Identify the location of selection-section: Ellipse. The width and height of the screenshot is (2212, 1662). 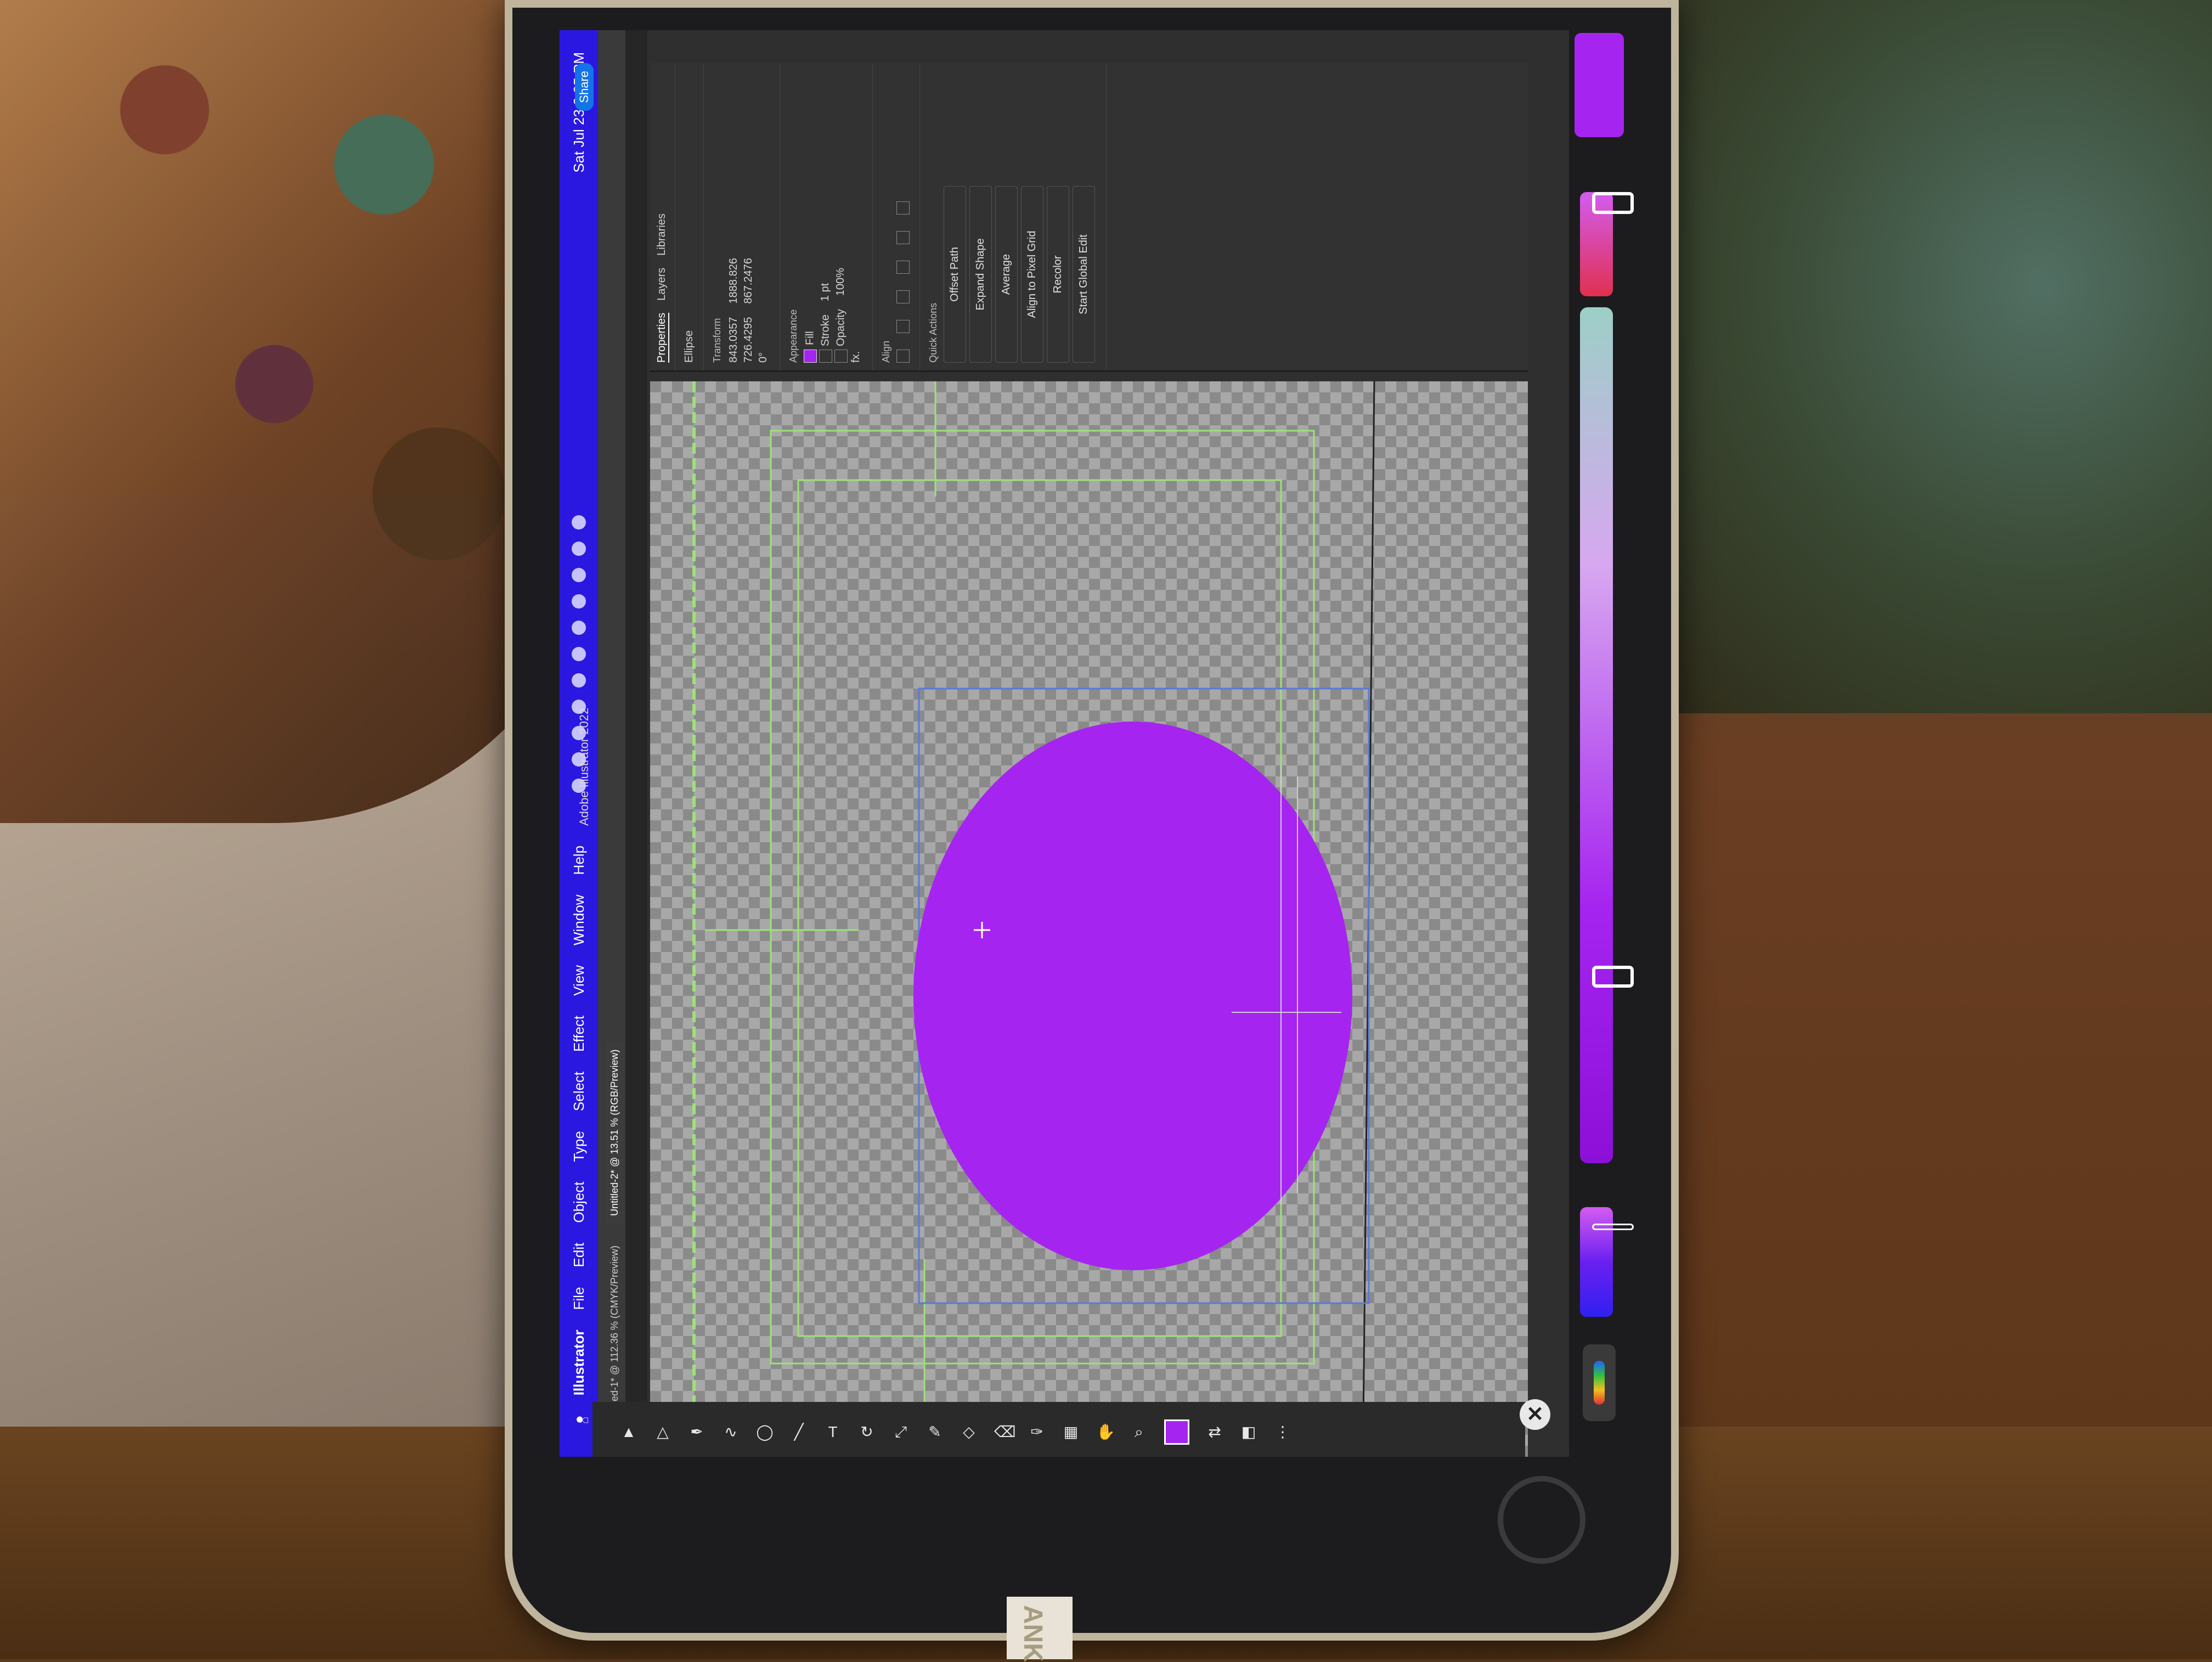
(689, 216).